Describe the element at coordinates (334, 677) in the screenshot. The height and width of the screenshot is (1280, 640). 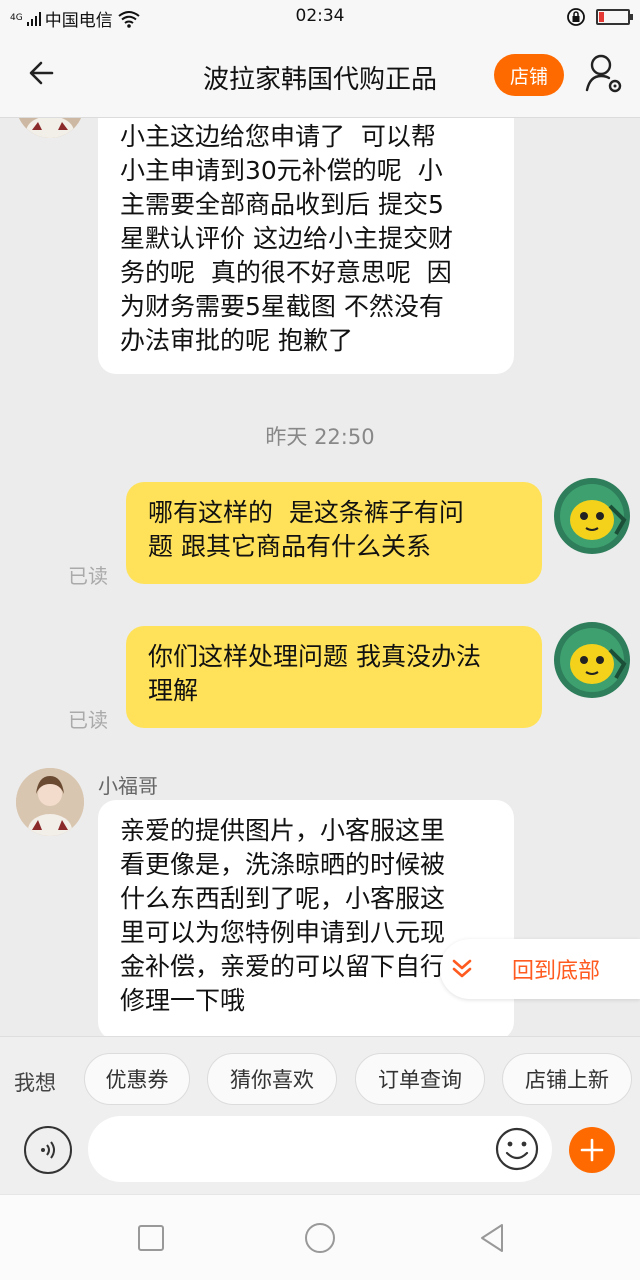
I see `message-bubble-outgoing: 你们这样处理问题 我真没办法 理解` at that location.